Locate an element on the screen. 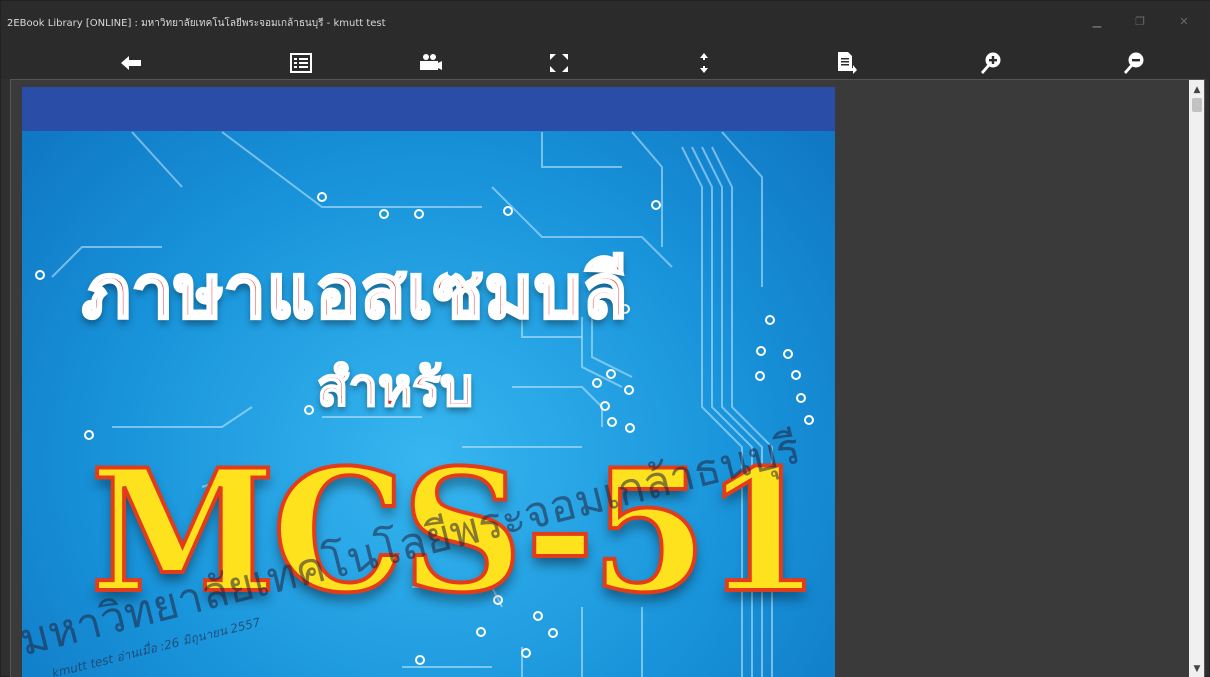  fullscreen-button is located at coordinates (559, 63).